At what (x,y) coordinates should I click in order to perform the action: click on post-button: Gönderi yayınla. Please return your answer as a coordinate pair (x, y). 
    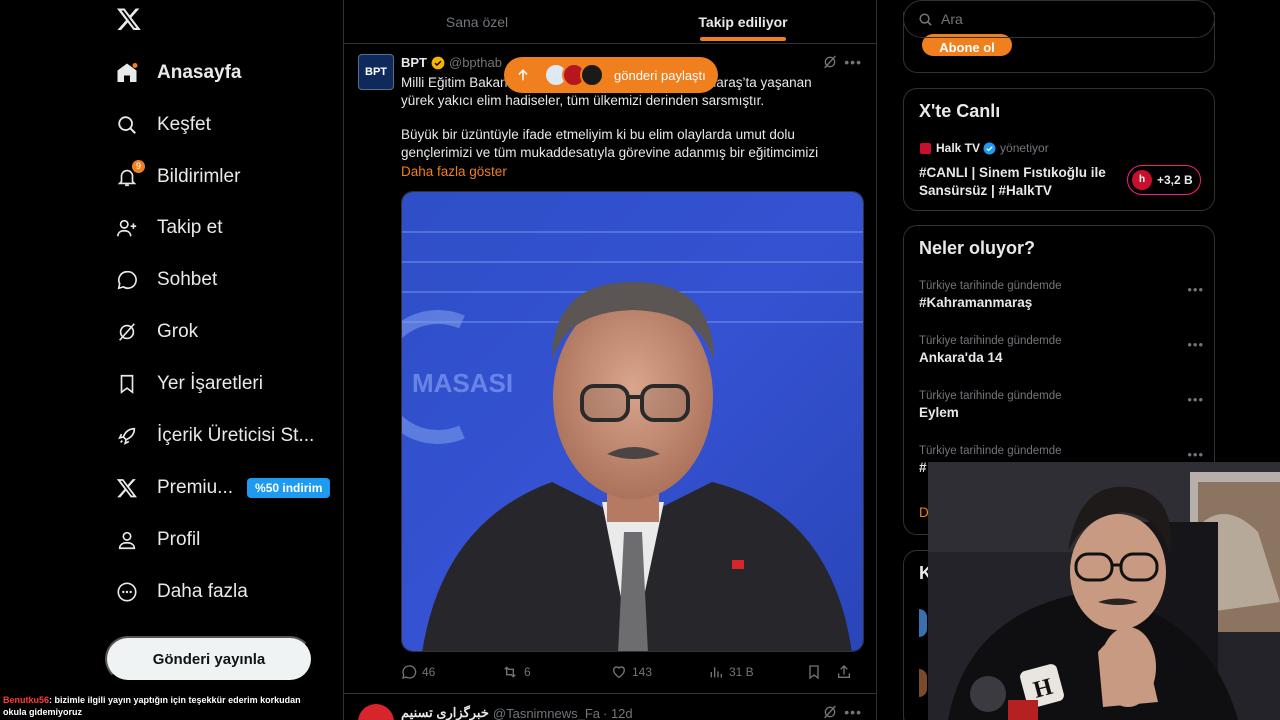
    Looking at the image, I should click on (209, 659).